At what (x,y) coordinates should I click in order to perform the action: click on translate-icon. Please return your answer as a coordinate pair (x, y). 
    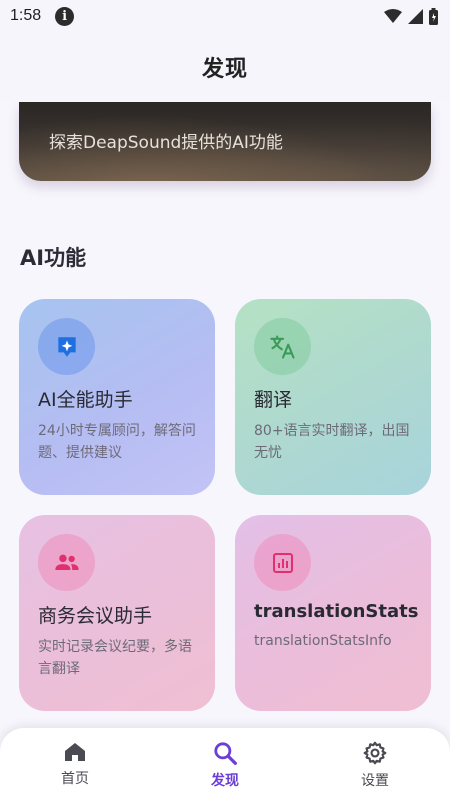
    Looking at the image, I should click on (282, 346).